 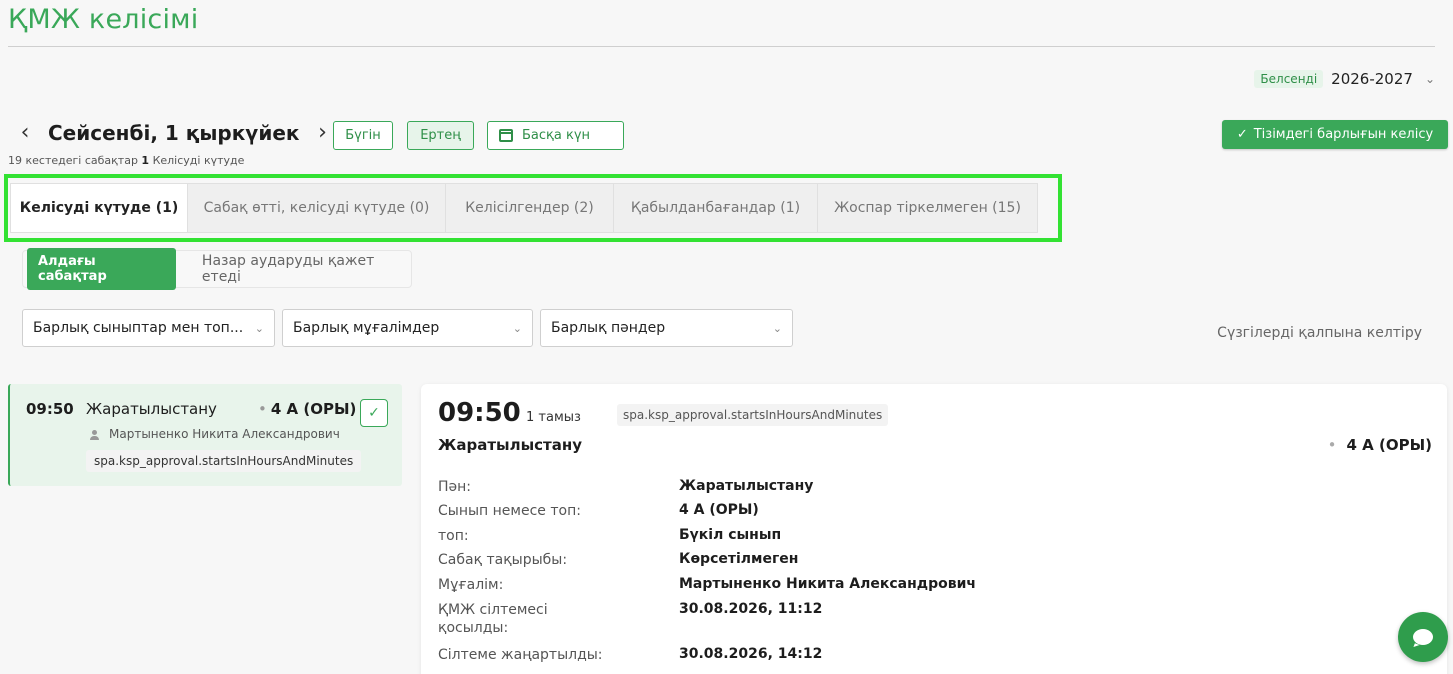 I want to click on year-selector: Белсенді 2026-2027 ⌄, so click(x=1344, y=79).